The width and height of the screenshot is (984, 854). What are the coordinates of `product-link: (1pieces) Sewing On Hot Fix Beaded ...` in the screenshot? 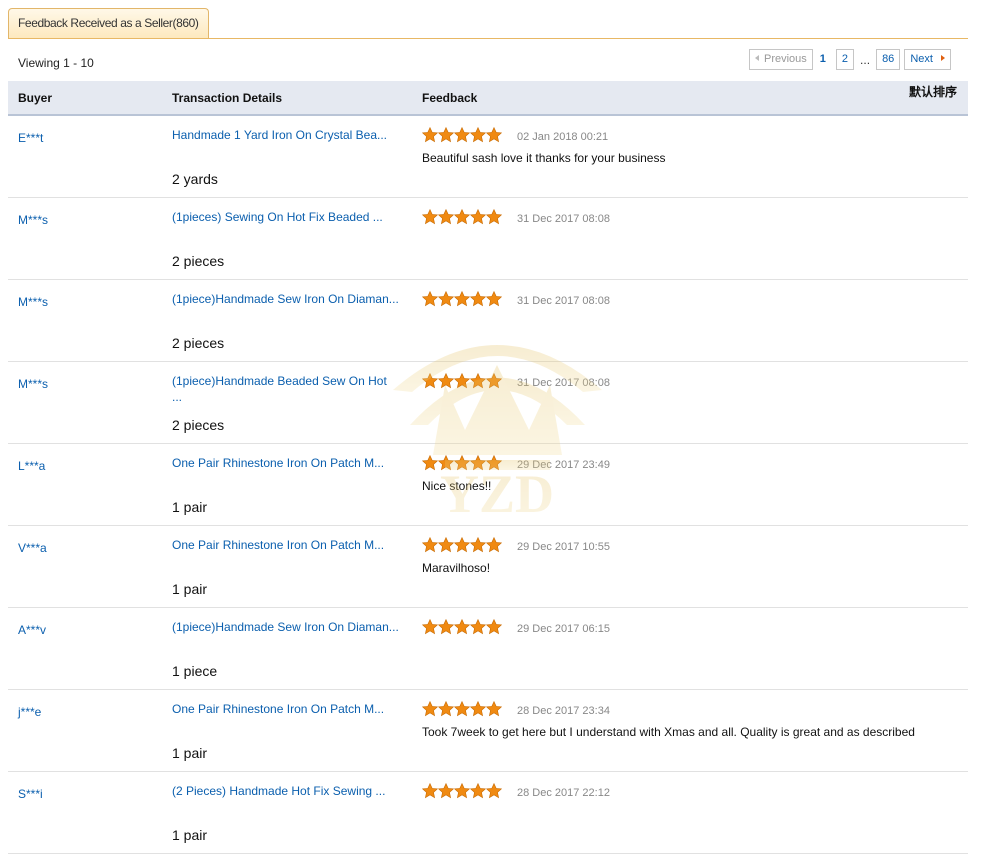 It's located at (286, 217).